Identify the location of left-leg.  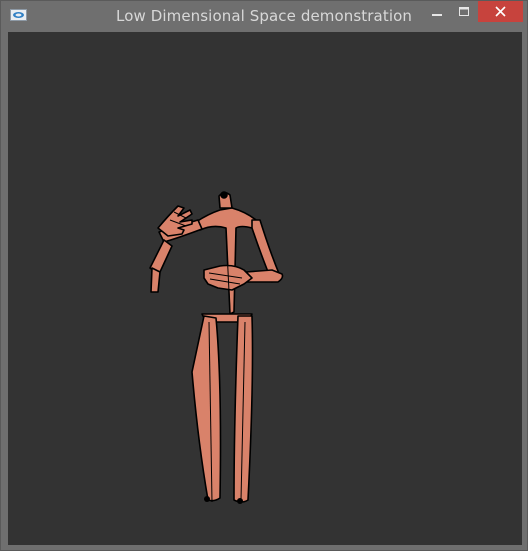
(206, 408).